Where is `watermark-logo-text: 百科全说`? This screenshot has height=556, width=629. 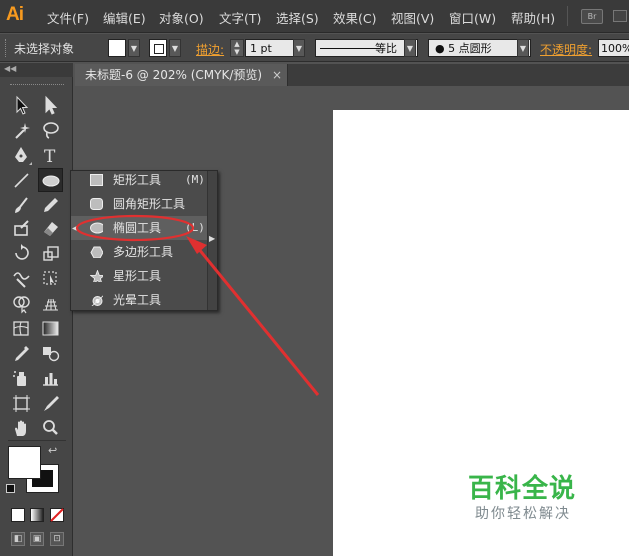
watermark-logo-text: 百科全说 is located at coordinates (522, 489).